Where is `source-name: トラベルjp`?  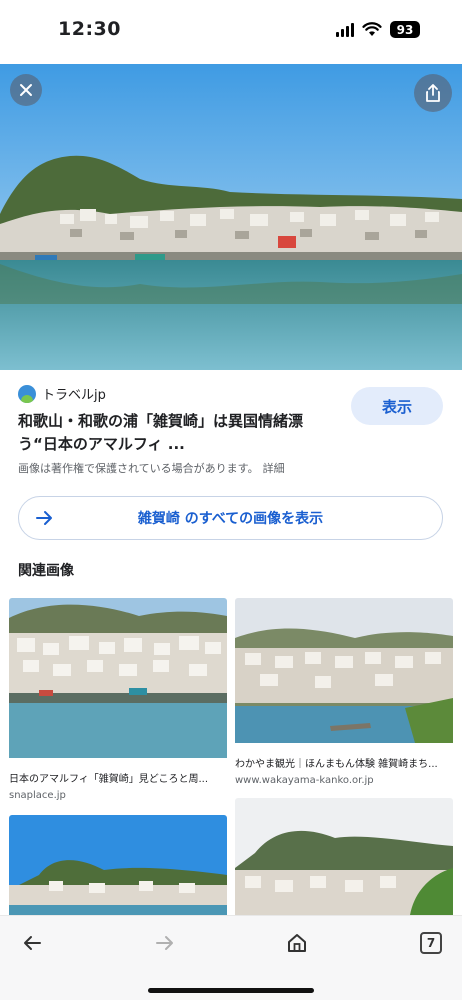 source-name: トラベルjp is located at coordinates (74, 395).